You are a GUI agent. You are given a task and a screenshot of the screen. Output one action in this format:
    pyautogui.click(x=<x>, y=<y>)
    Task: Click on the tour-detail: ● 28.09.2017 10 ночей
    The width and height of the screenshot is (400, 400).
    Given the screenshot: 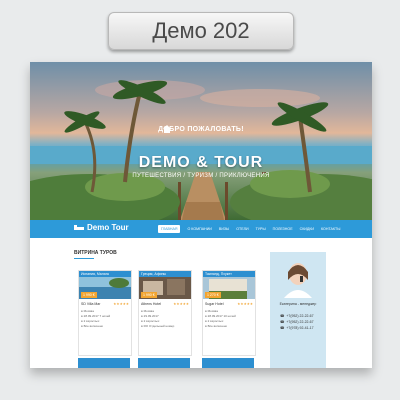 What is the action you would take?
    pyautogui.click(x=220, y=316)
    